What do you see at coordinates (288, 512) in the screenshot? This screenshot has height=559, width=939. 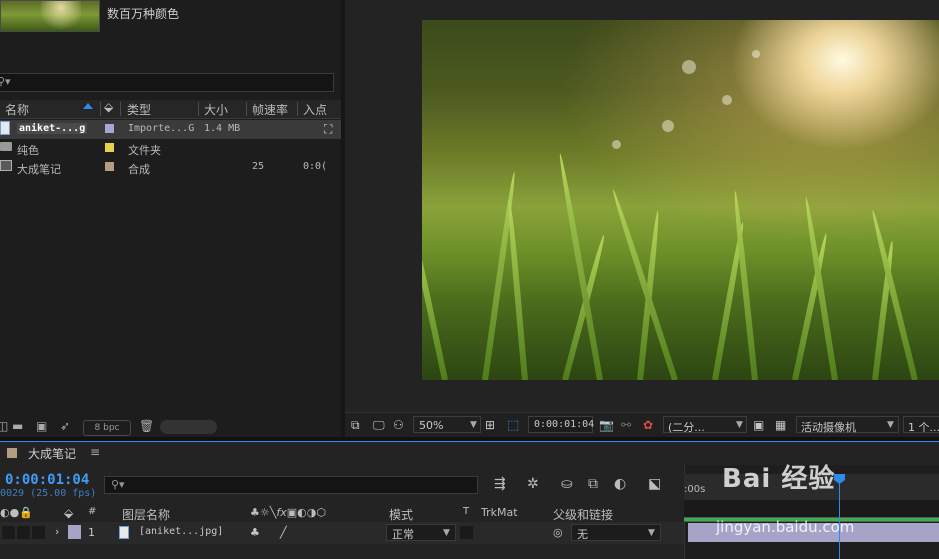 I see `layer-switches-icons: ♣☼╲fx▣◐◑⬡` at bounding box center [288, 512].